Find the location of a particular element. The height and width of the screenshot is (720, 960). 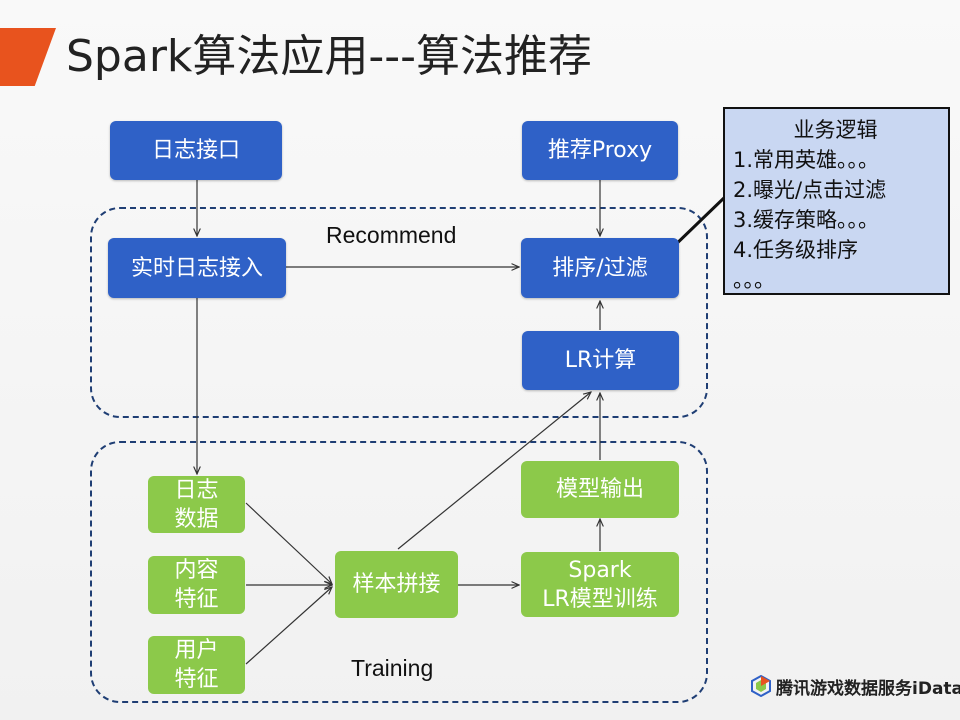

idata-logo: 腾讯游戏数据服务iData is located at coordinates (855, 686).